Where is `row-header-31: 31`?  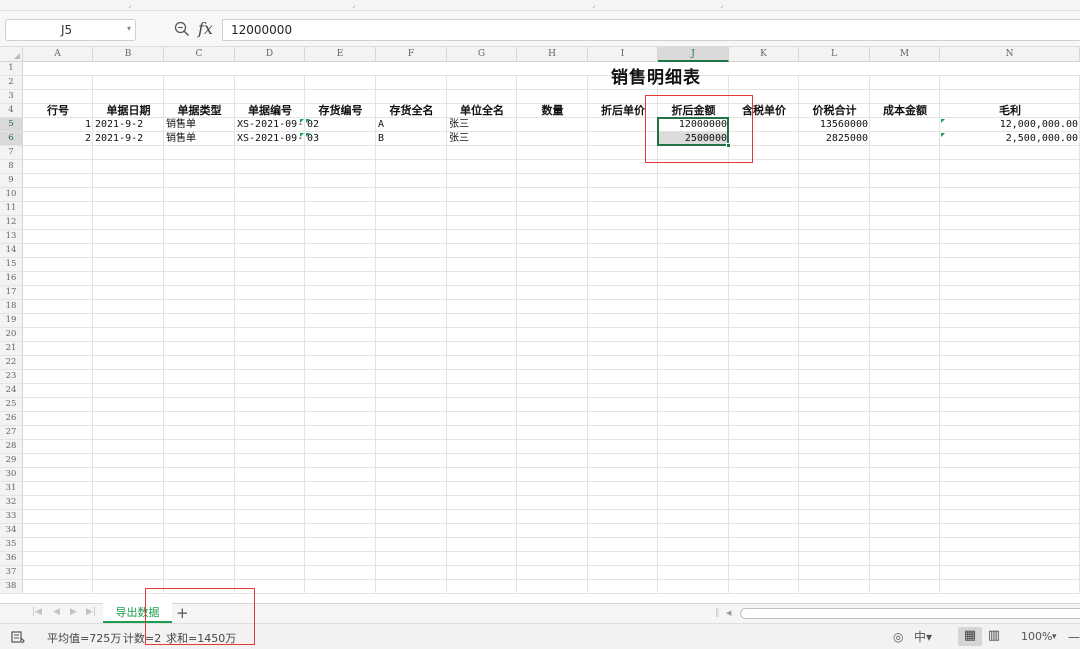
row-header-31: 31 is located at coordinates (11, 489).